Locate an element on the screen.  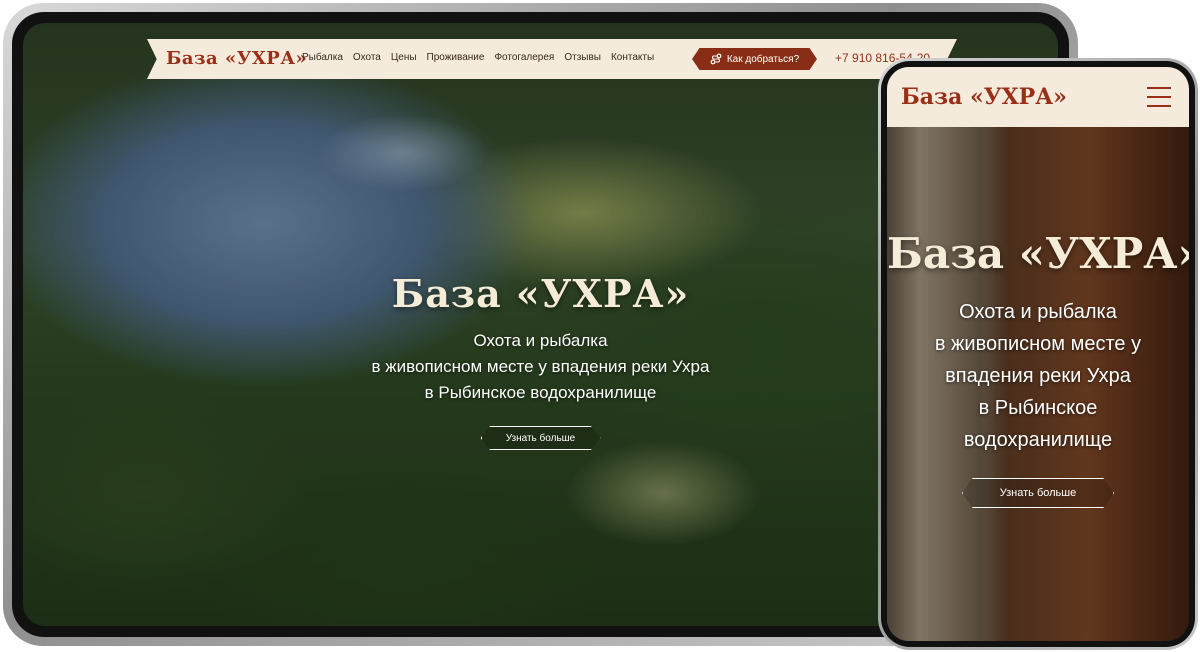
menu-item-accommodation: Проживание is located at coordinates (456, 57).